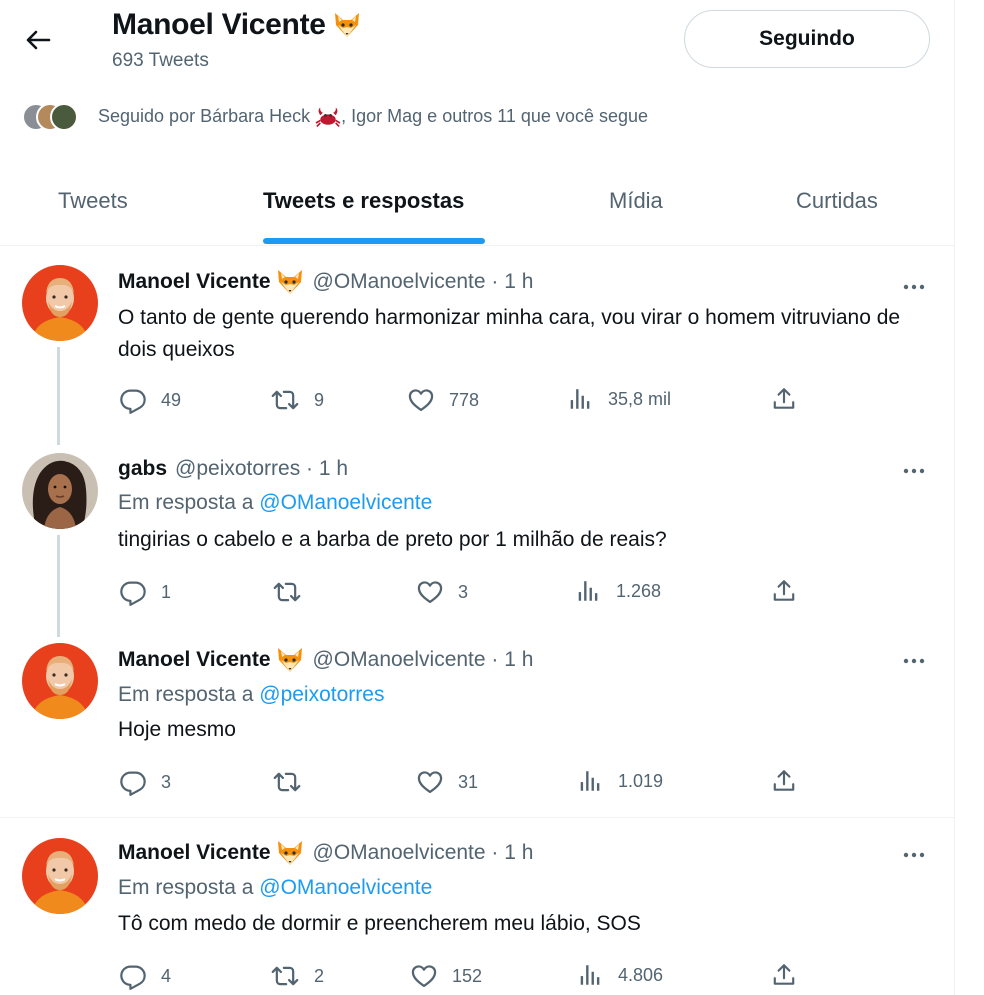  I want to click on reply-context: Em resposta a @OManoelvicente, so click(275, 503).